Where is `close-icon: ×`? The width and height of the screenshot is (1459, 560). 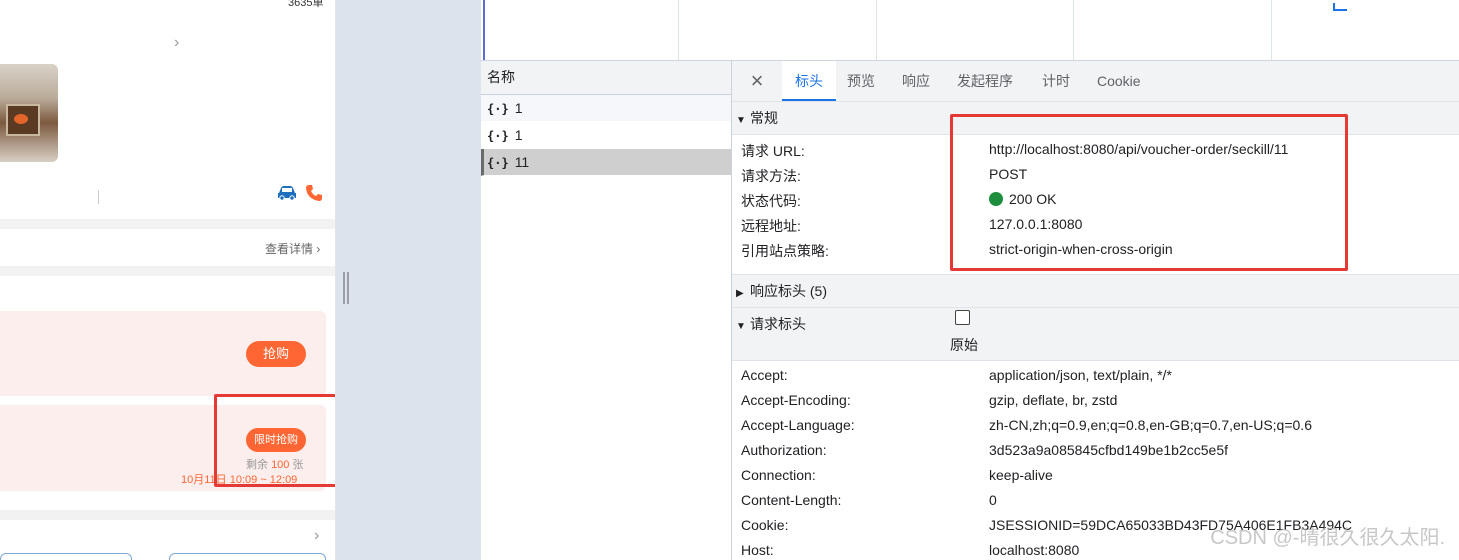 close-icon: × is located at coordinates (757, 81).